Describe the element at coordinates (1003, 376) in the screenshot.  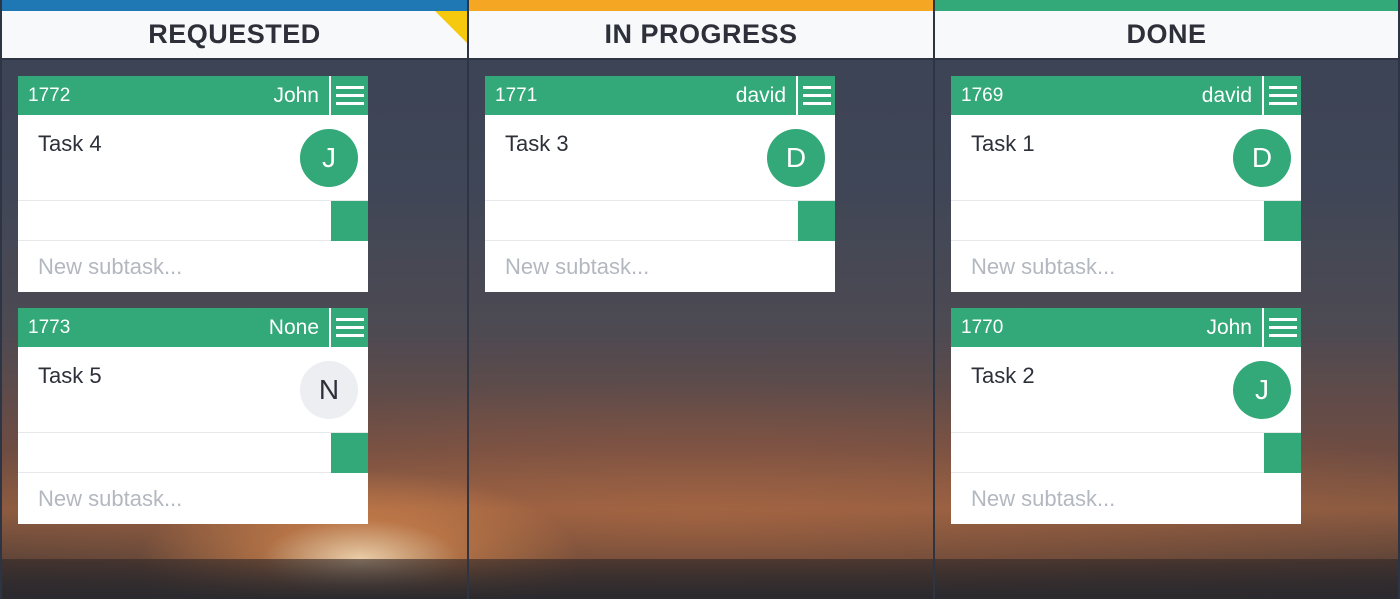
I see `card-title: Task 2` at that location.